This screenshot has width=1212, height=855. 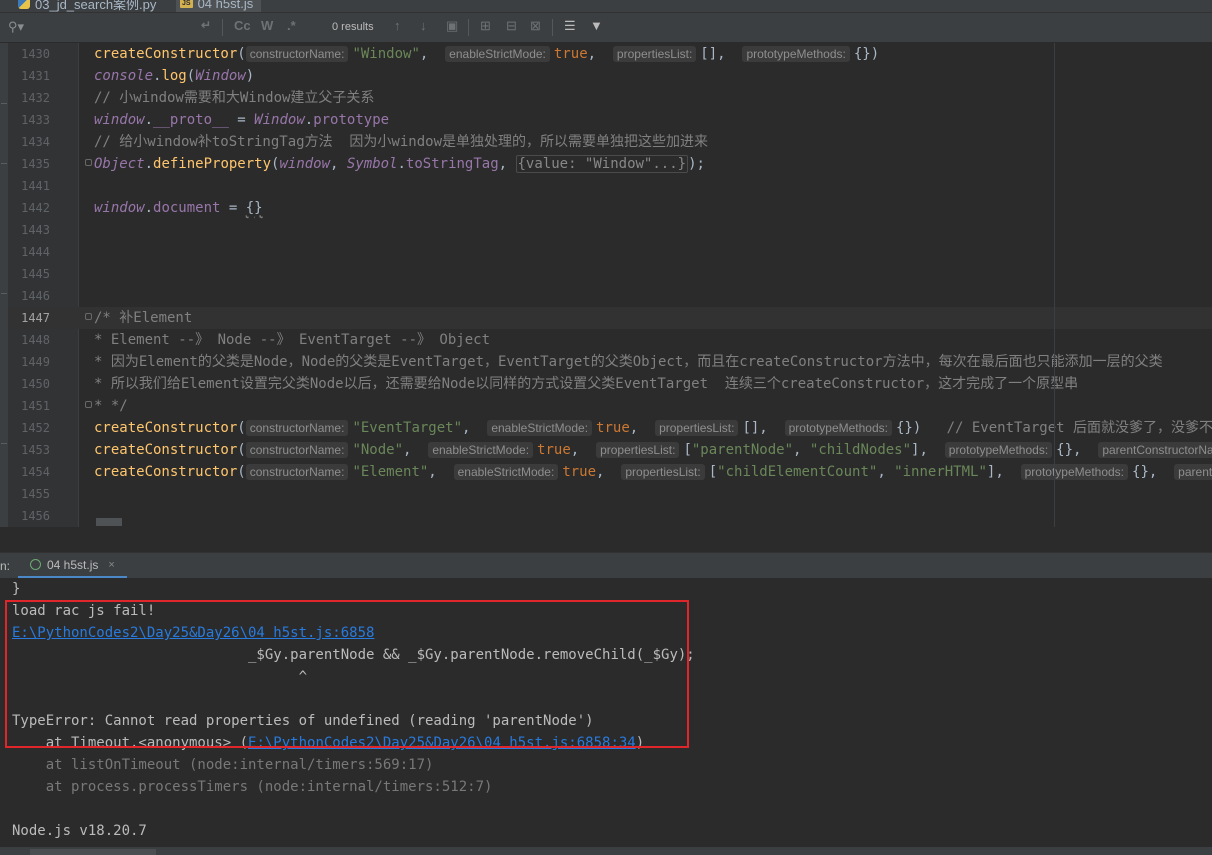 I want to click on line-number: 1453, so click(x=35, y=450).